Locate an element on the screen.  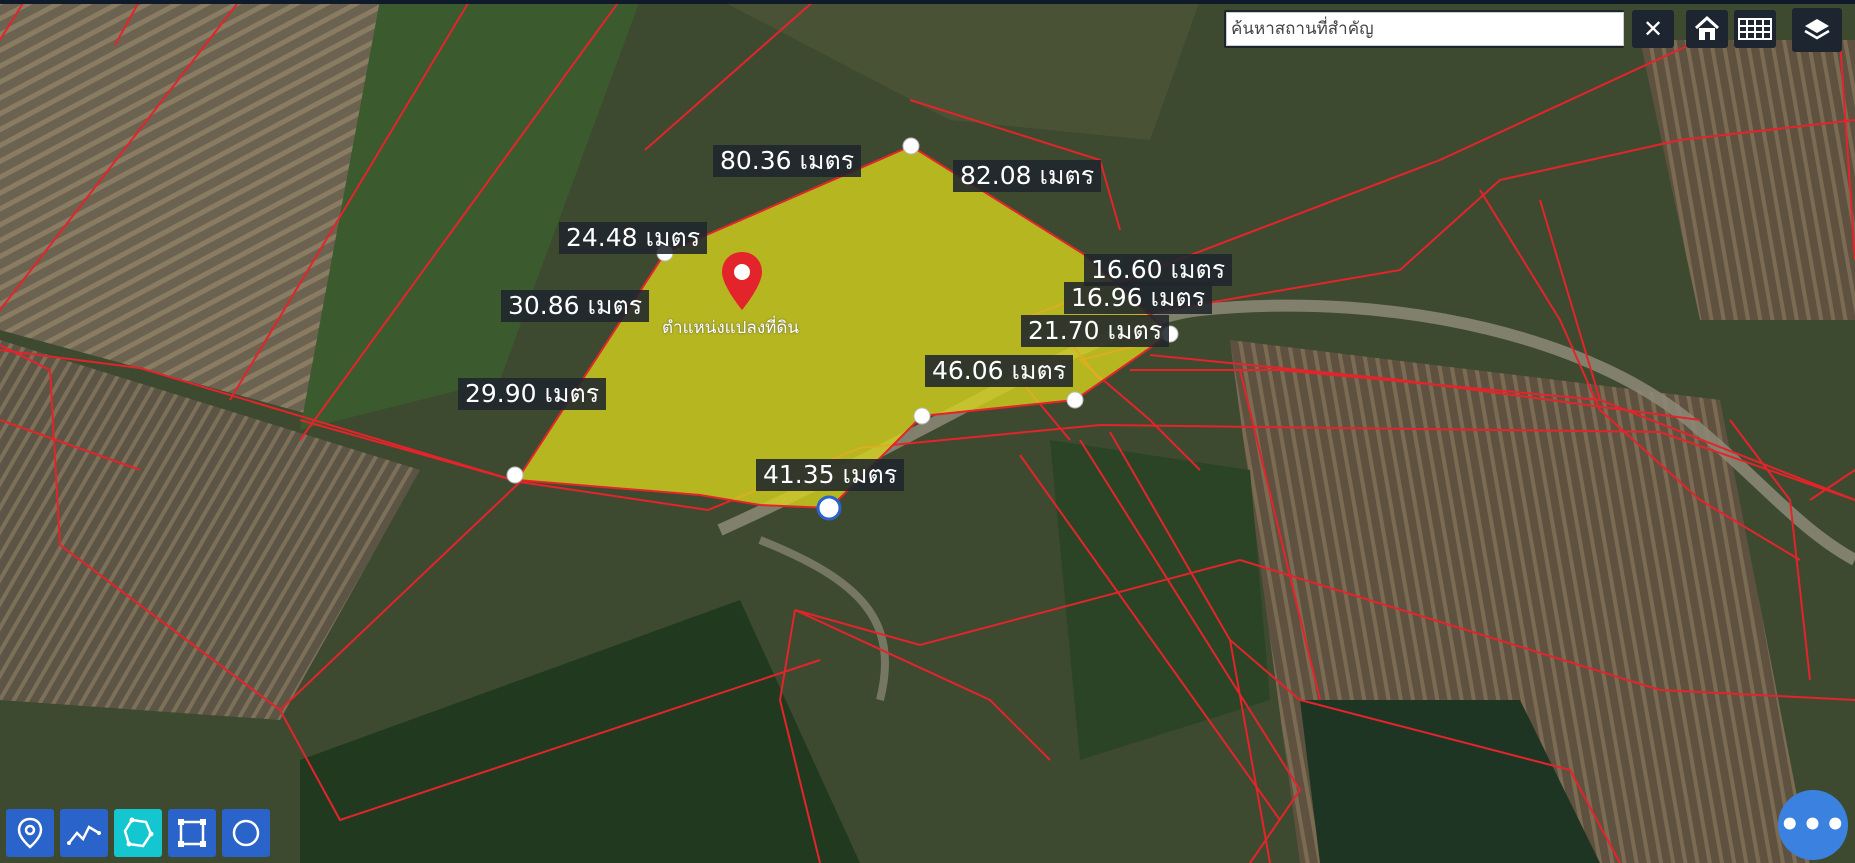
polyline-tool-button is located at coordinates (84, 833).